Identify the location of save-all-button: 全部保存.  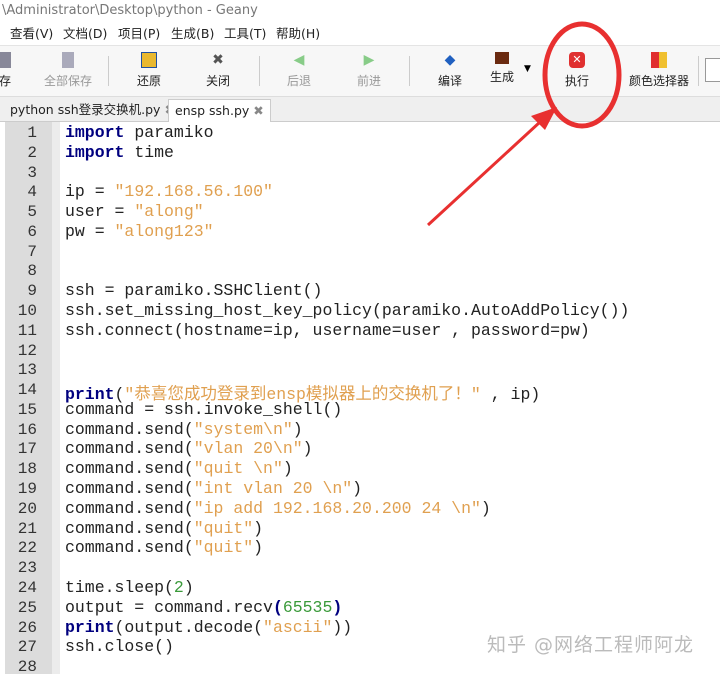
(68, 69).